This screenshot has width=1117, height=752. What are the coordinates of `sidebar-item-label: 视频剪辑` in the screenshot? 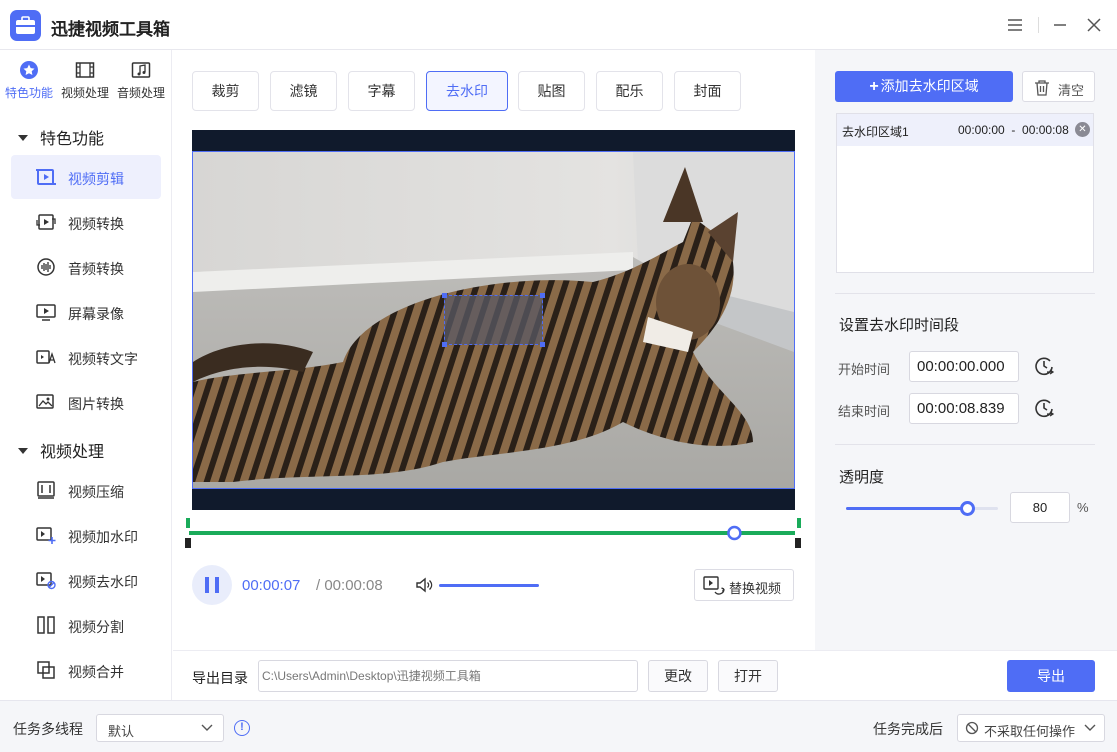 It's located at (96, 179).